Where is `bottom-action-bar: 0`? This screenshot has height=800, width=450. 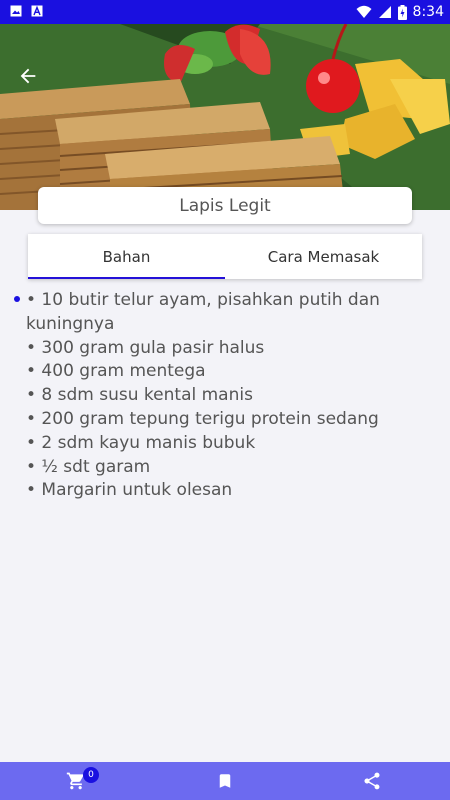 bottom-action-bar: 0 is located at coordinates (225, 781).